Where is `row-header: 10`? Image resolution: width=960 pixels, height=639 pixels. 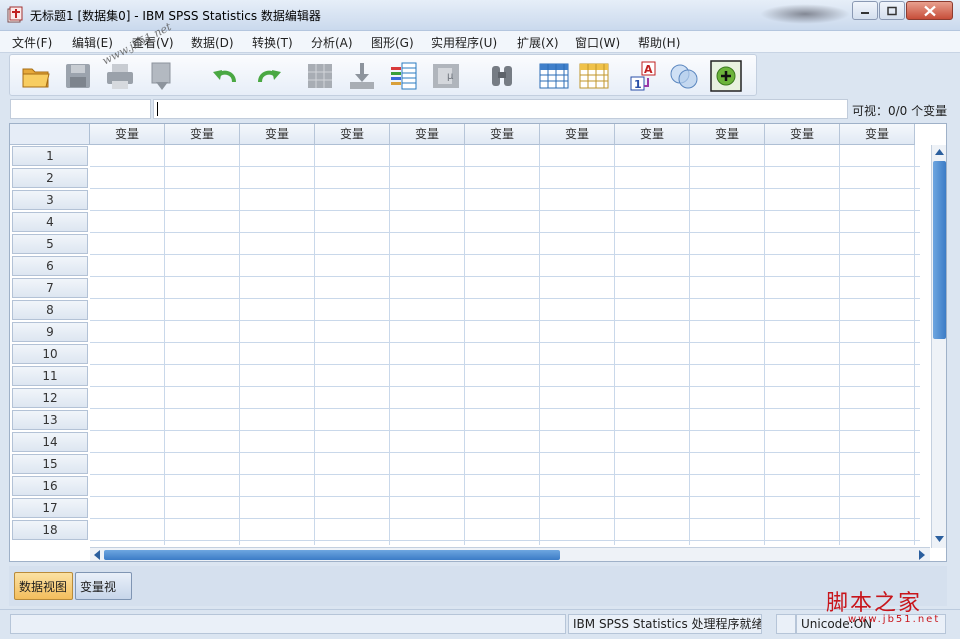 row-header: 10 is located at coordinates (50, 354).